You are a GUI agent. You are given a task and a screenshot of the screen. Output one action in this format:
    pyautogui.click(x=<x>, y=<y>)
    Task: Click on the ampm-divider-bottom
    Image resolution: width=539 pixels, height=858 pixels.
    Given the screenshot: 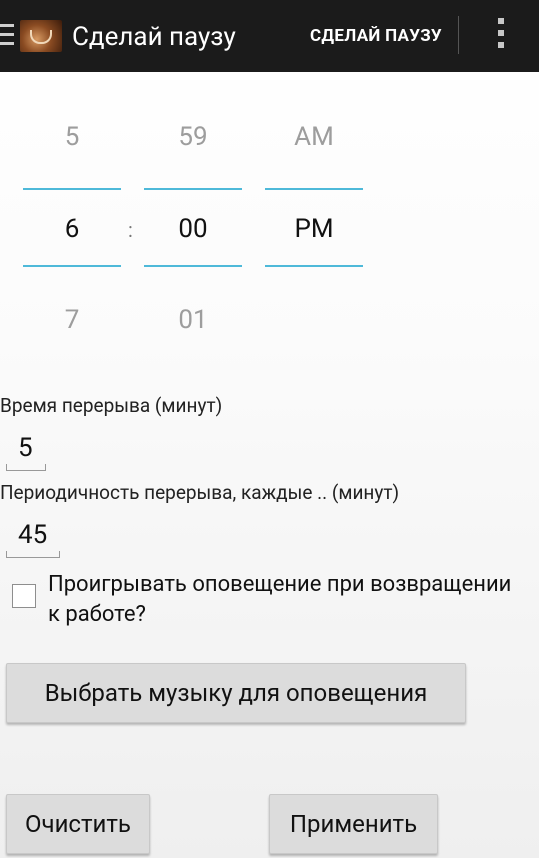 What is the action you would take?
    pyautogui.click(x=314, y=266)
    